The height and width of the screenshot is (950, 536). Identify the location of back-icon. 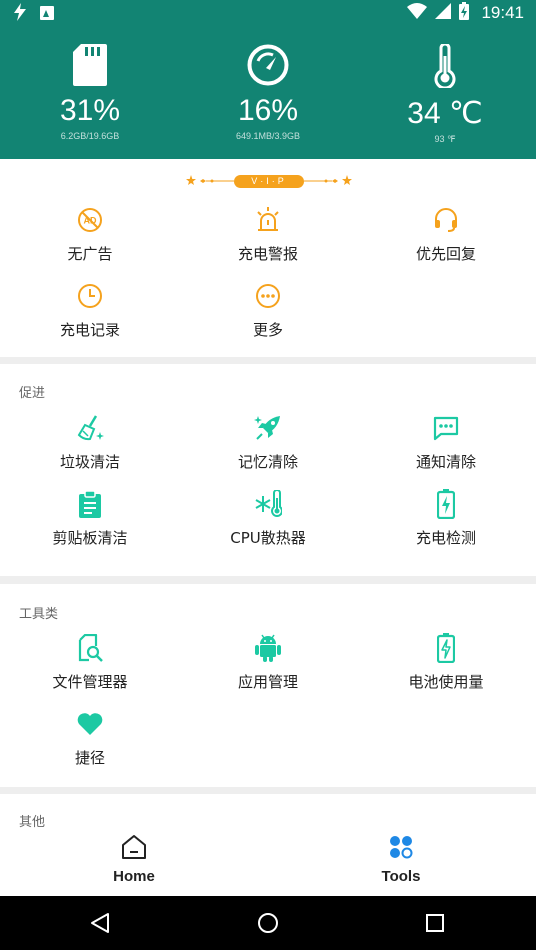
(101, 923).